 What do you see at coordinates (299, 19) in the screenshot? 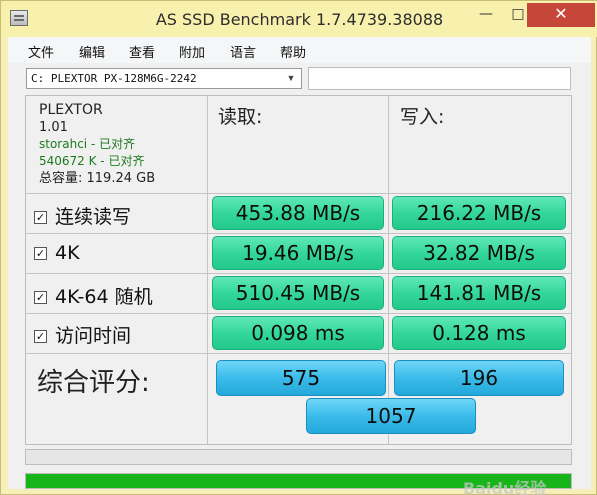
I see `title-bar: AS SSD Benchmark 1.7.4739.38088 — □ ✕` at bounding box center [299, 19].